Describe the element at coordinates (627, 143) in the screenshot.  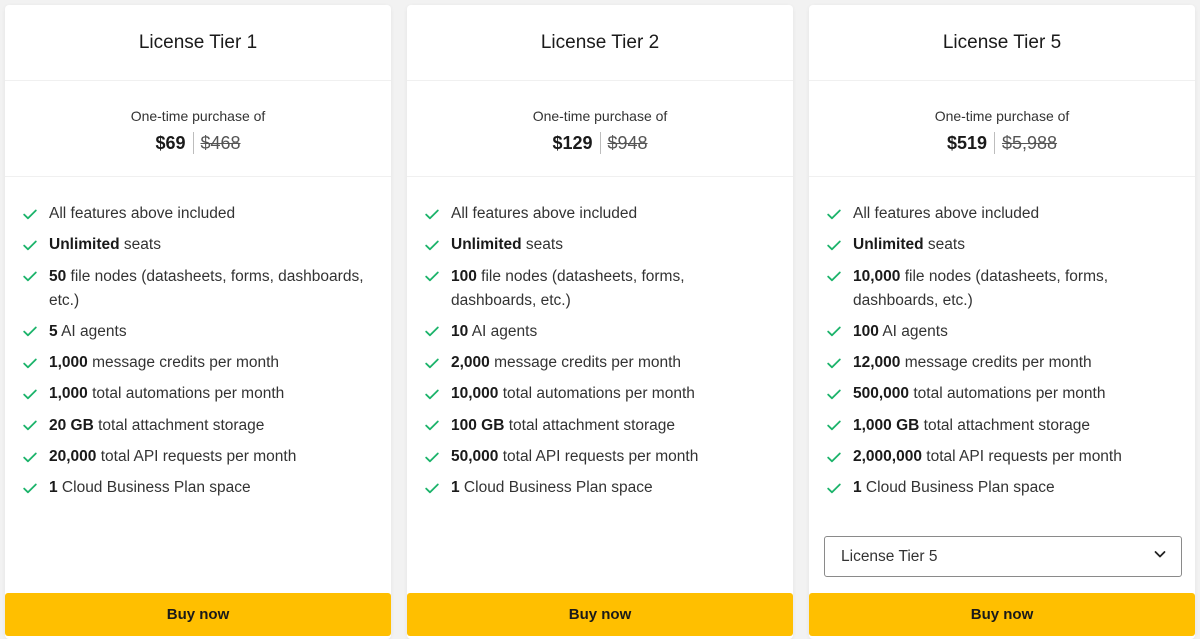
I see `original-price: $948` at that location.